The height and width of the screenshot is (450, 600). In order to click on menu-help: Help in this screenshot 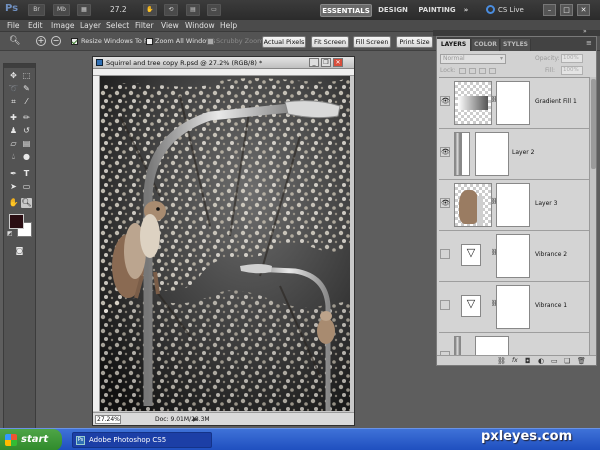, I will do `click(228, 26)`.